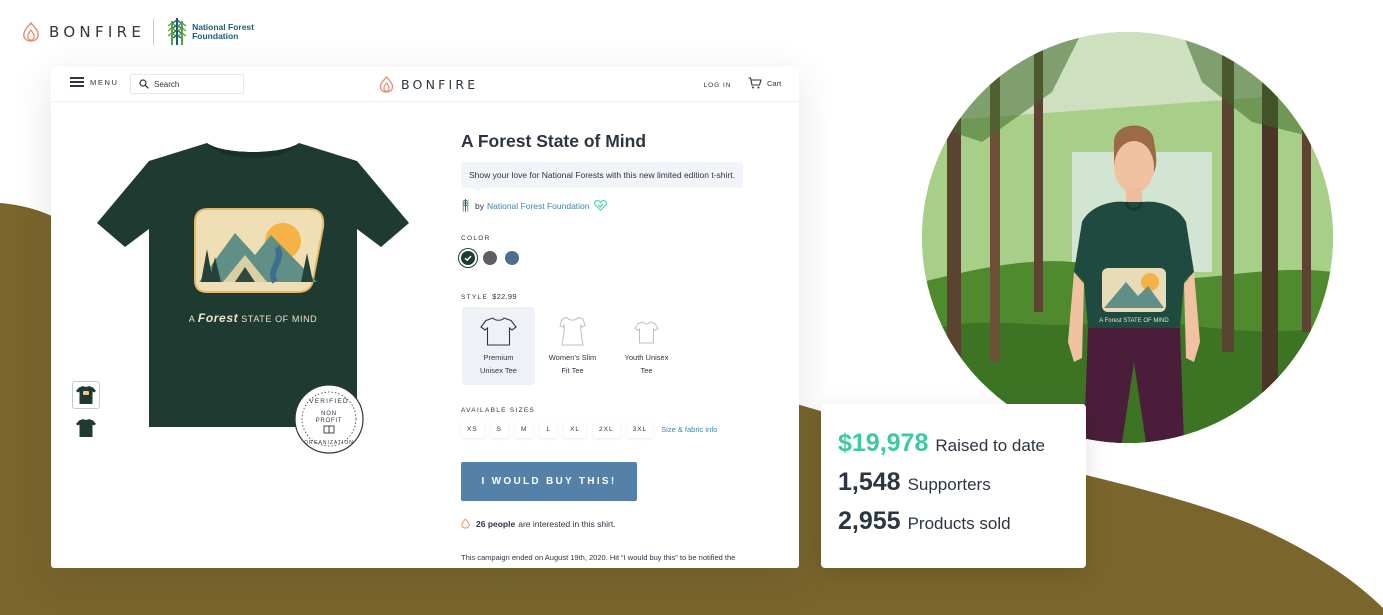 This screenshot has width=1383, height=615. I want to click on svg-text: A Forest STATE OF MIND, so click(1134, 321).